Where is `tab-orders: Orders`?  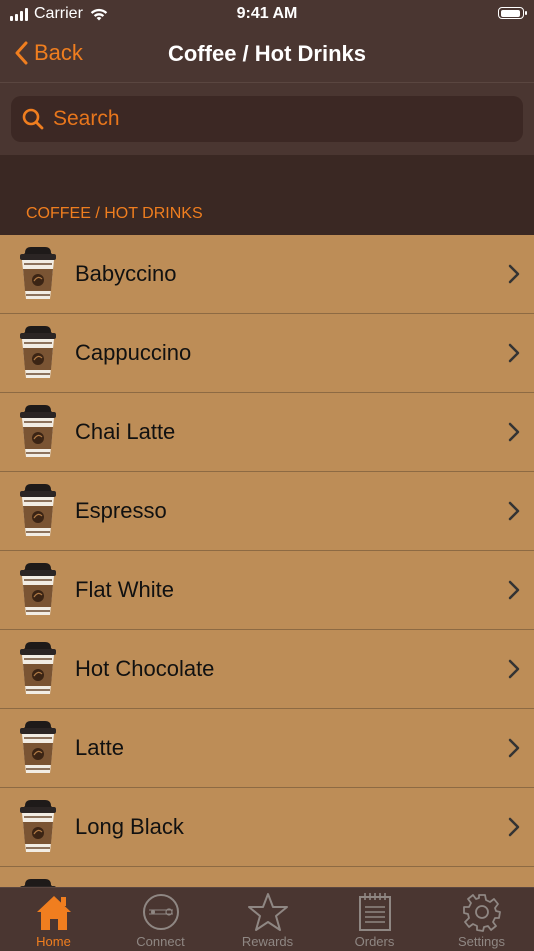 tab-orders: Orders is located at coordinates (374, 919).